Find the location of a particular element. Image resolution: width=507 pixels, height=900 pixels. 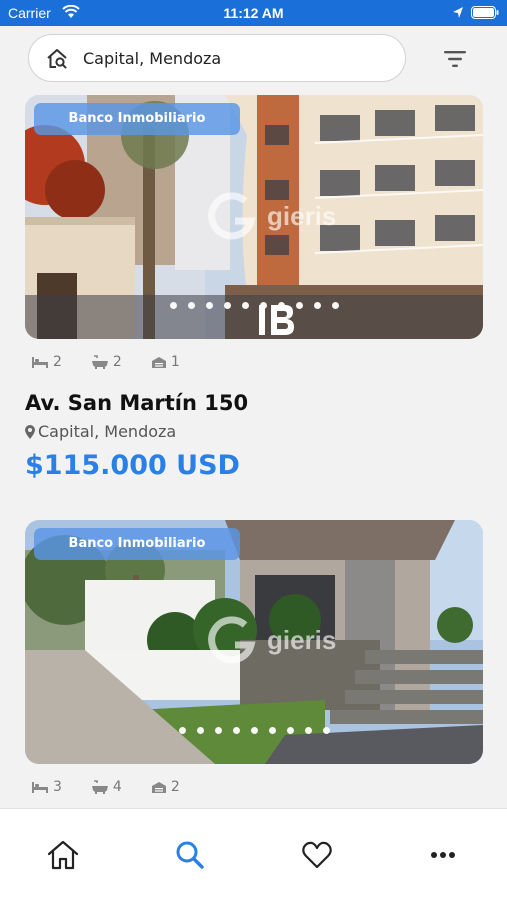

map-pin-icon is located at coordinates (30, 431).